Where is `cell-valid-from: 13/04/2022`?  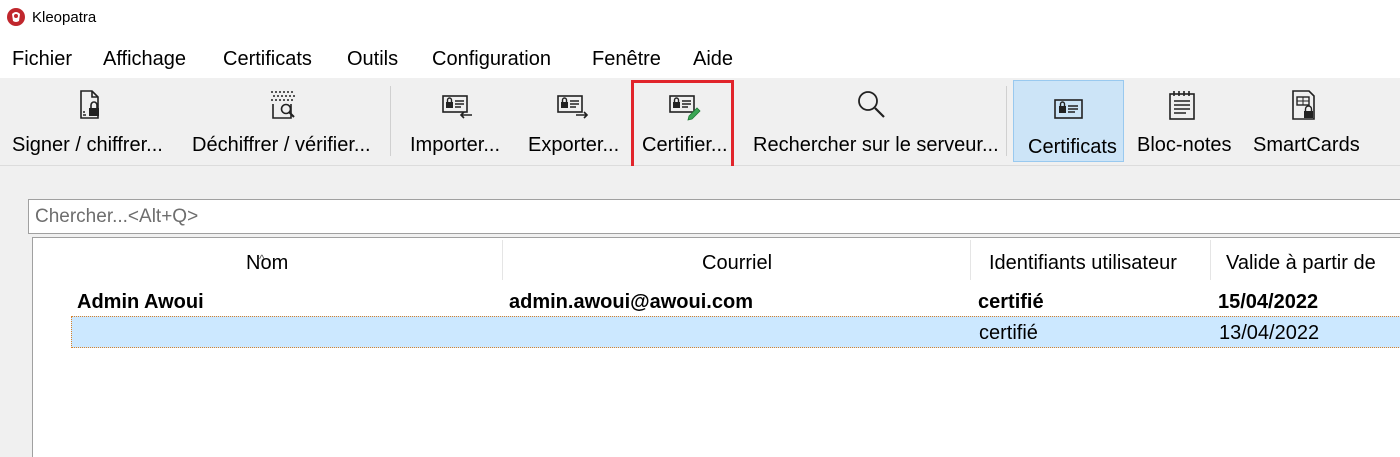
cell-valid-from: 13/04/2022 is located at coordinates (1269, 333).